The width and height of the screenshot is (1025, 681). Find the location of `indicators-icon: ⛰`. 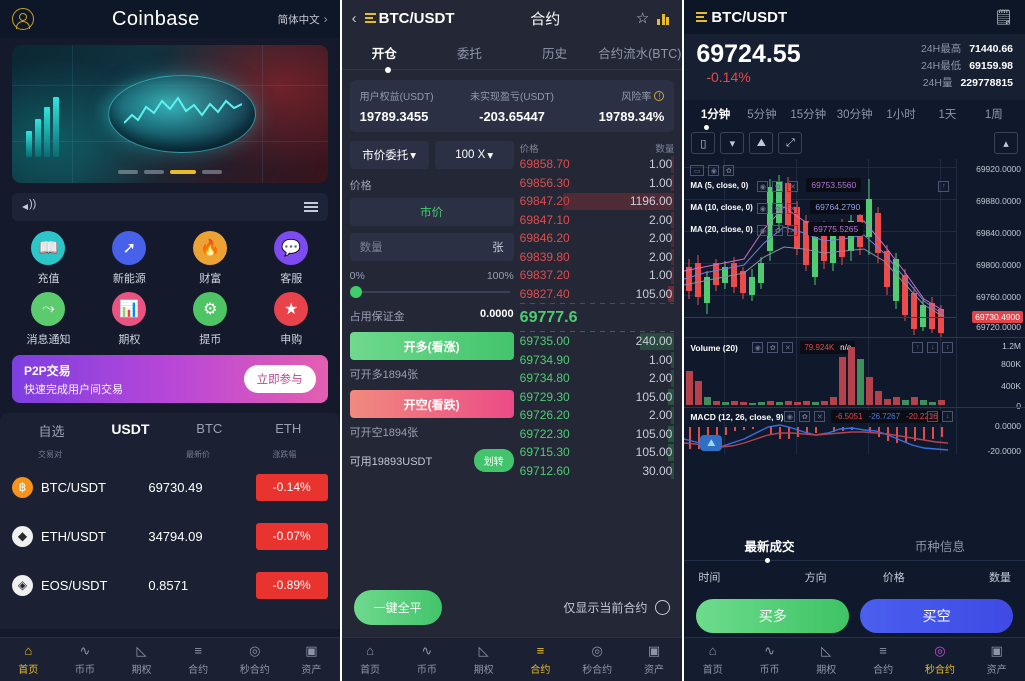

indicators-icon: ⛰ is located at coordinates (761, 143).